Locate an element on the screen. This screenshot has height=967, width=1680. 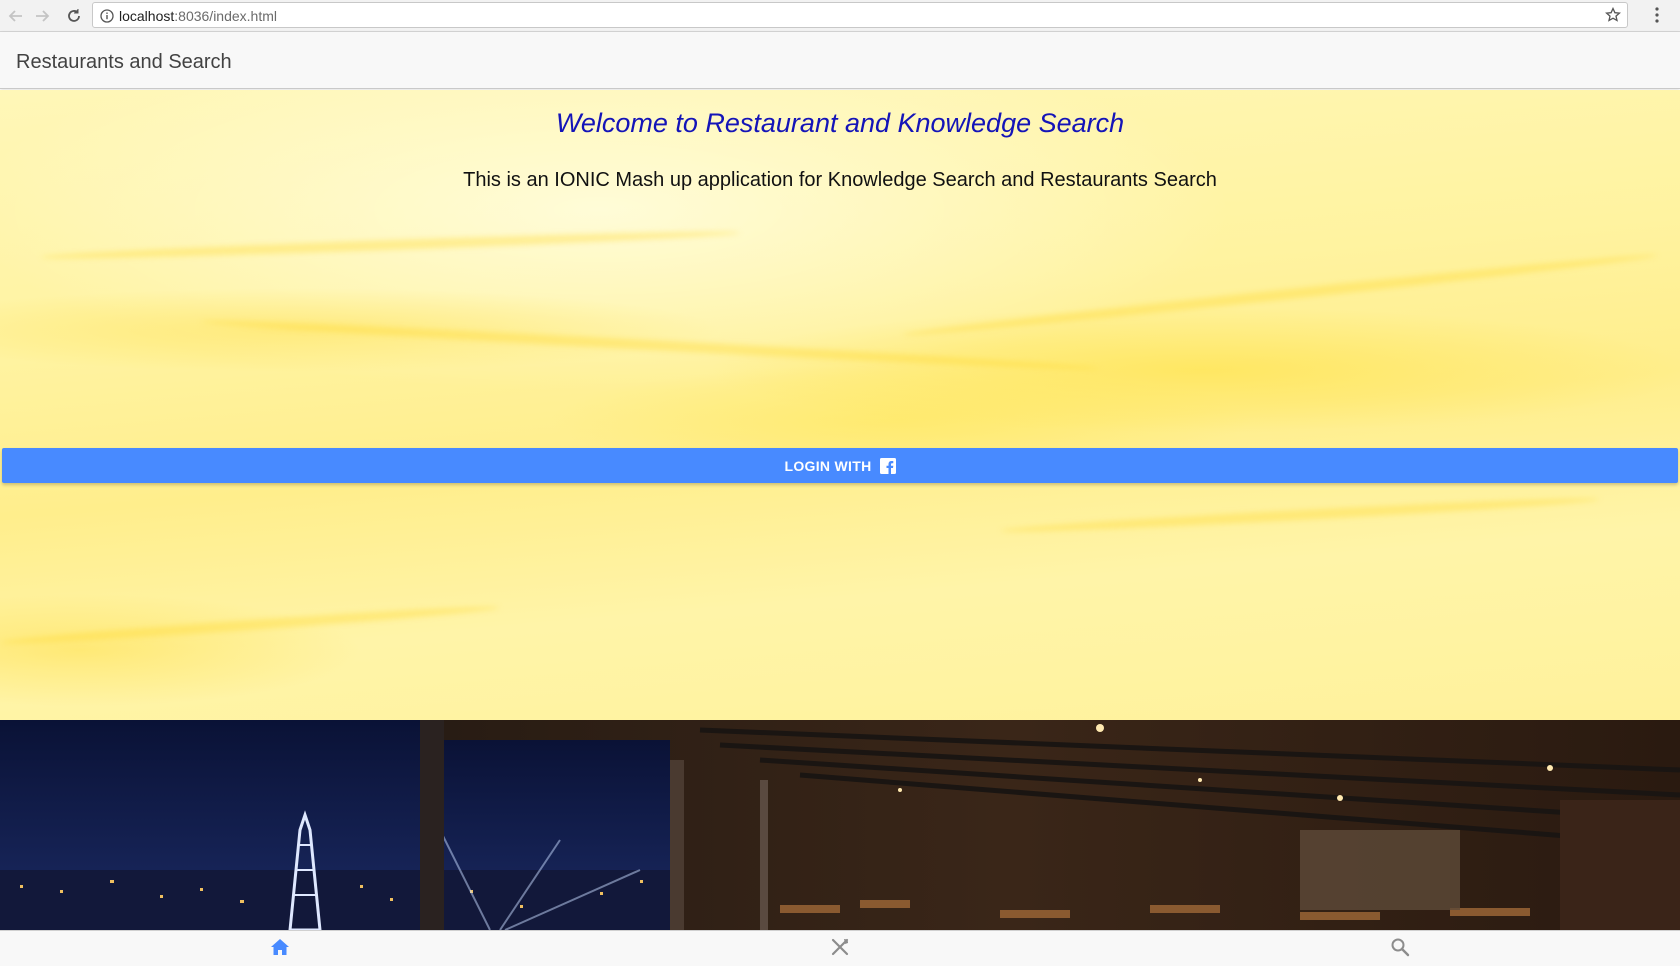
kebab-menu-icon is located at coordinates (1657, 17).